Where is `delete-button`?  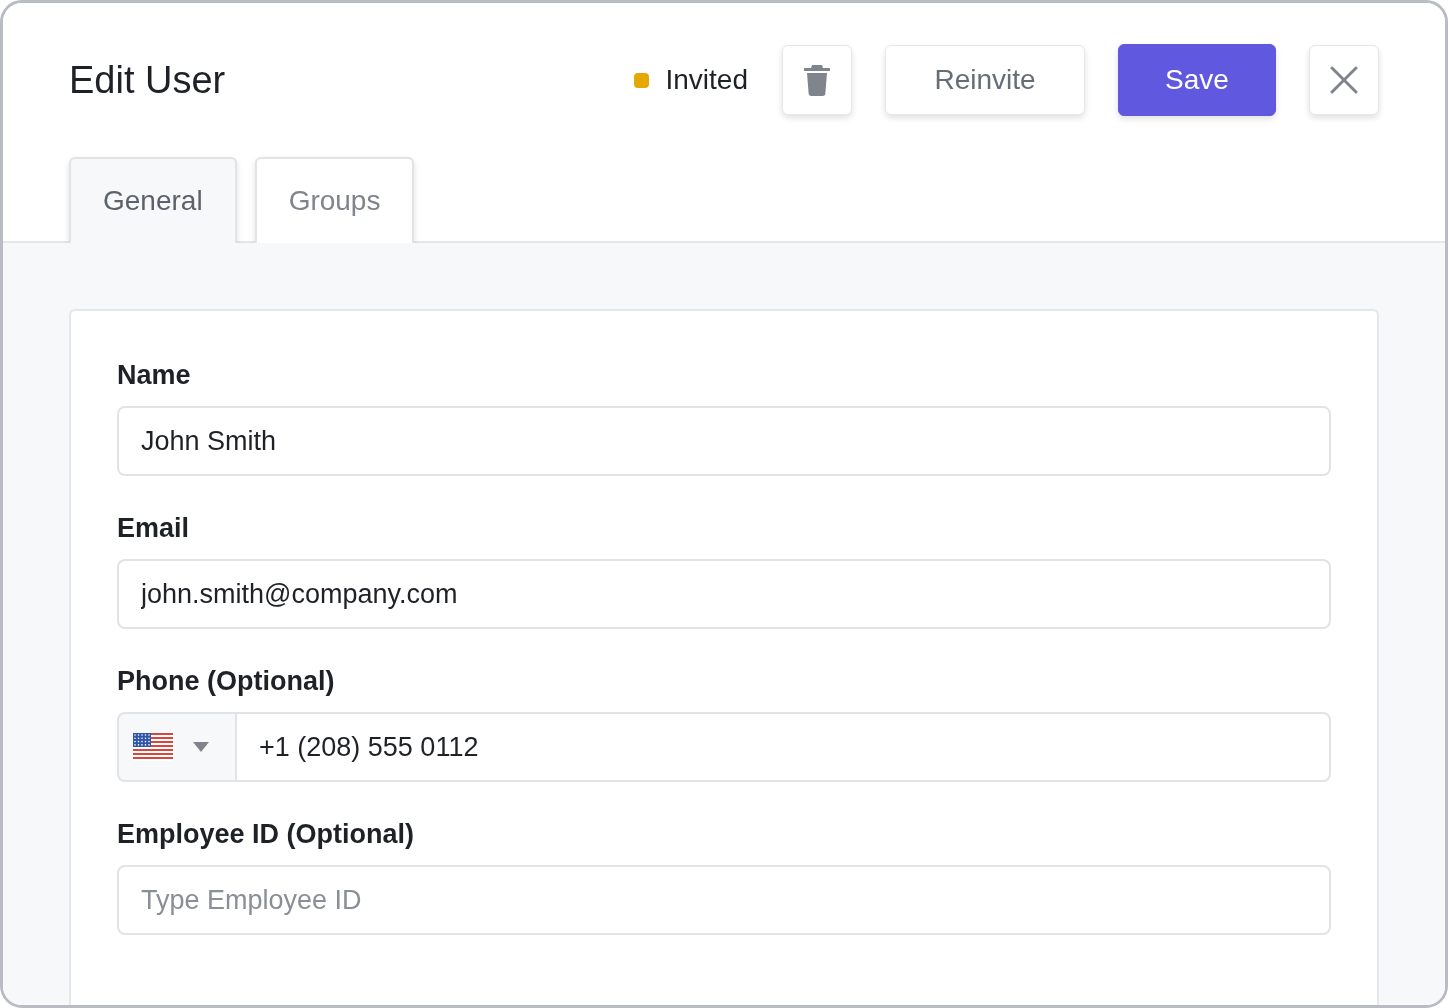
delete-button is located at coordinates (817, 80).